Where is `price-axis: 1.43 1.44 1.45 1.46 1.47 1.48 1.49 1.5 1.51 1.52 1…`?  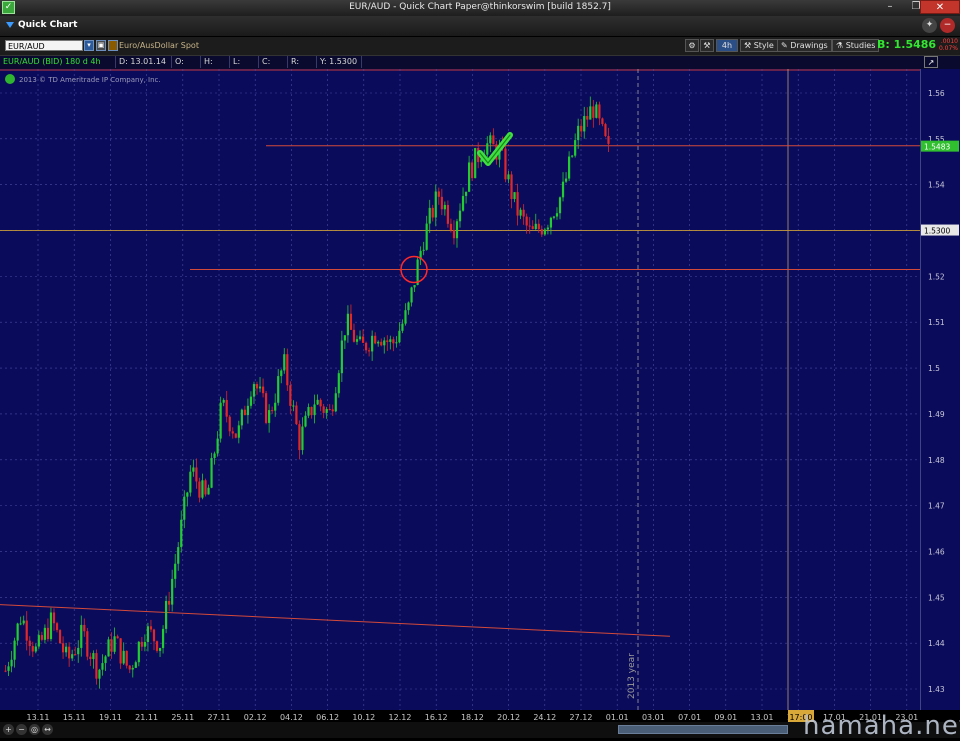
price-axis: 1.43 1.44 1.45 1.46 1.47 1.48 1.49 1.5 1.51 1.52 1… is located at coordinates (940, 389).